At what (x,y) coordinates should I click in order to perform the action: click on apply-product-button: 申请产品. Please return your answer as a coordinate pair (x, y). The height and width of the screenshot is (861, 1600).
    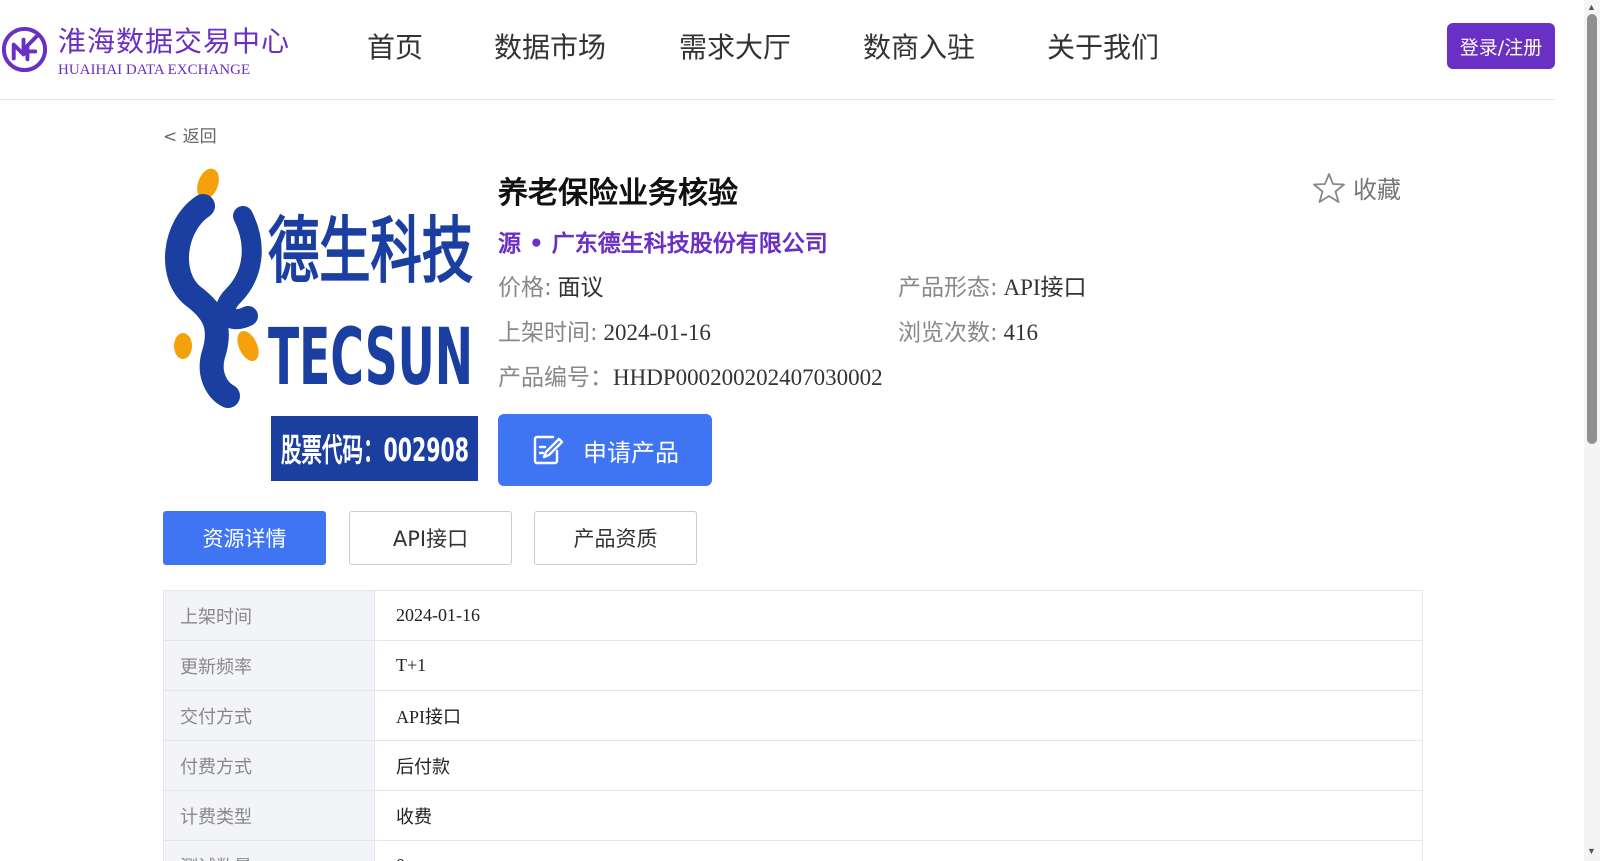
    Looking at the image, I should click on (605, 450).